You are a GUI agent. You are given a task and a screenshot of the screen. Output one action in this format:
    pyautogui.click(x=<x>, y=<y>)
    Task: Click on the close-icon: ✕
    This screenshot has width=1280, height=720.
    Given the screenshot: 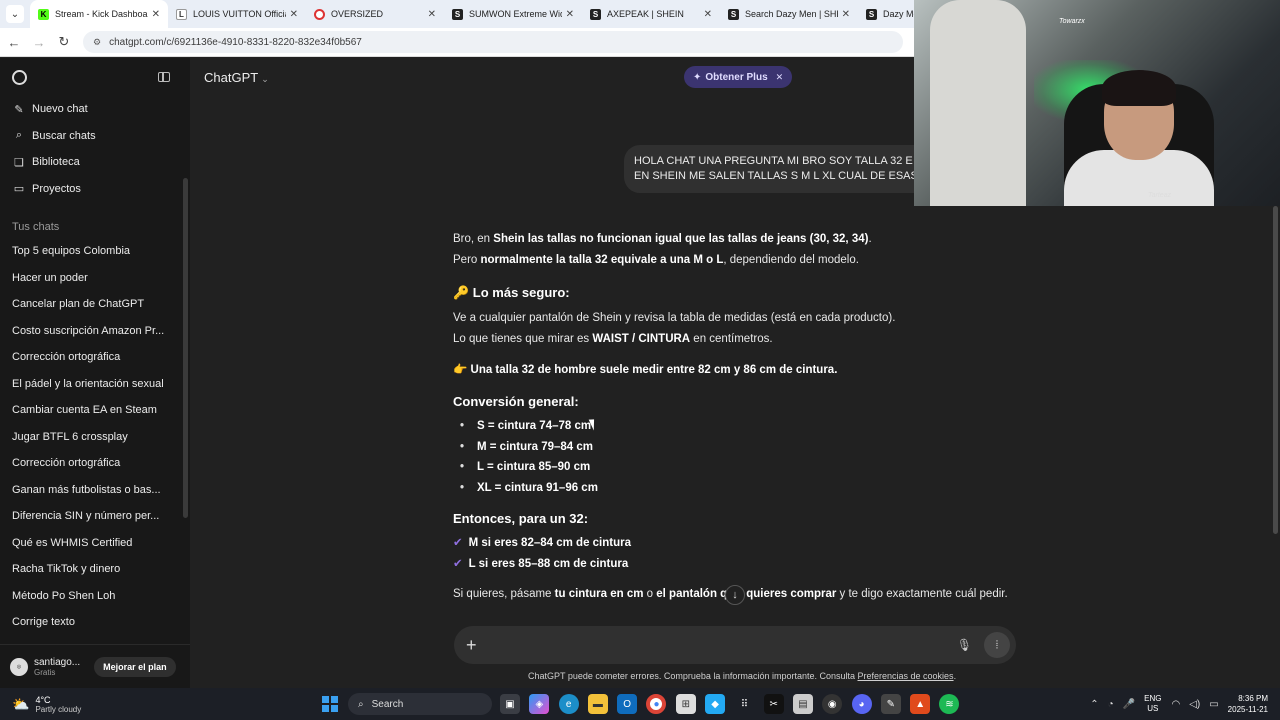 What is the action you would take?
    pyautogui.click(x=780, y=77)
    